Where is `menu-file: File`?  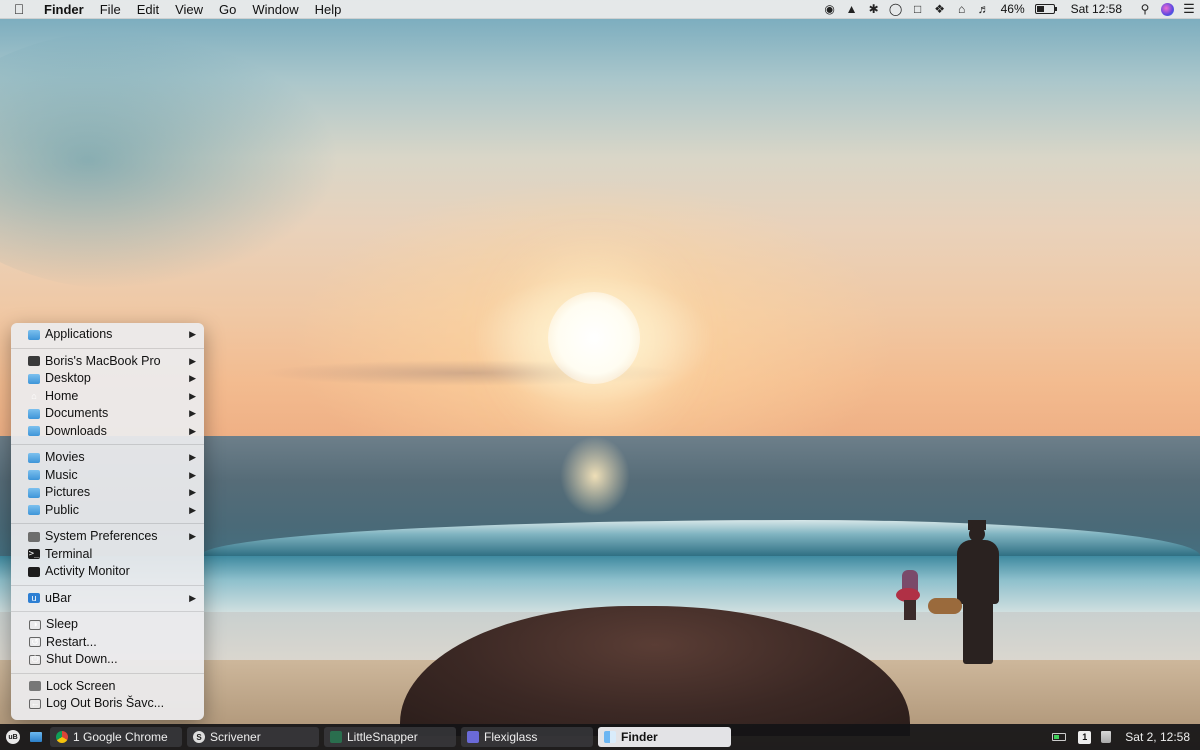 menu-file: File is located at coordinates (110, 9).